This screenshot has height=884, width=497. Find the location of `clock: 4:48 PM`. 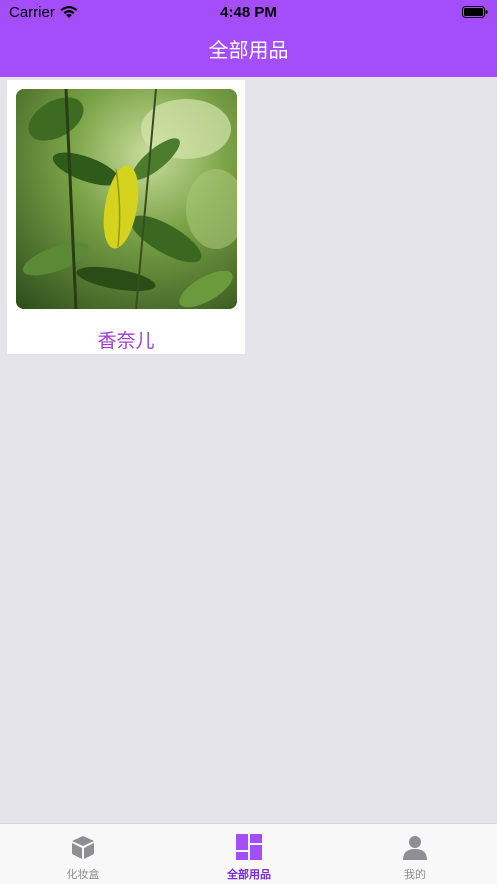

clock: 4:48 PM is located at coordinates (248, 12).